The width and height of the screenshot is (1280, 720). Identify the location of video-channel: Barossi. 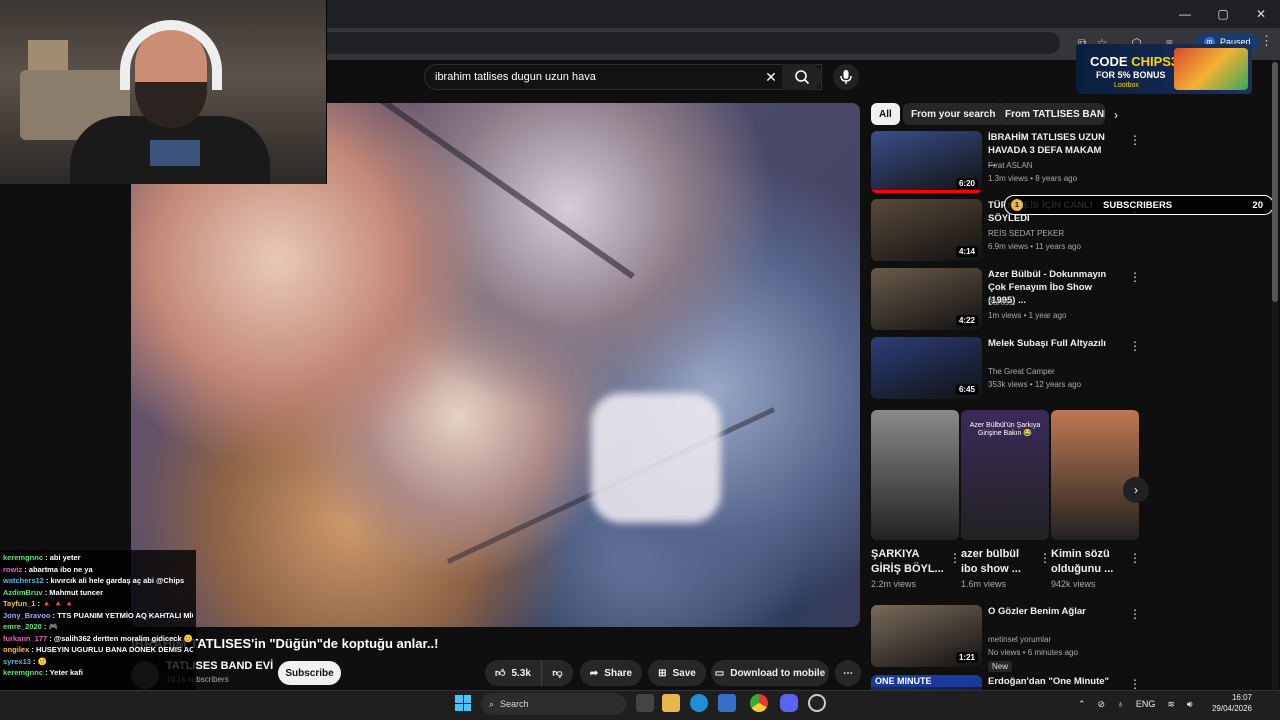
(1001, 302).